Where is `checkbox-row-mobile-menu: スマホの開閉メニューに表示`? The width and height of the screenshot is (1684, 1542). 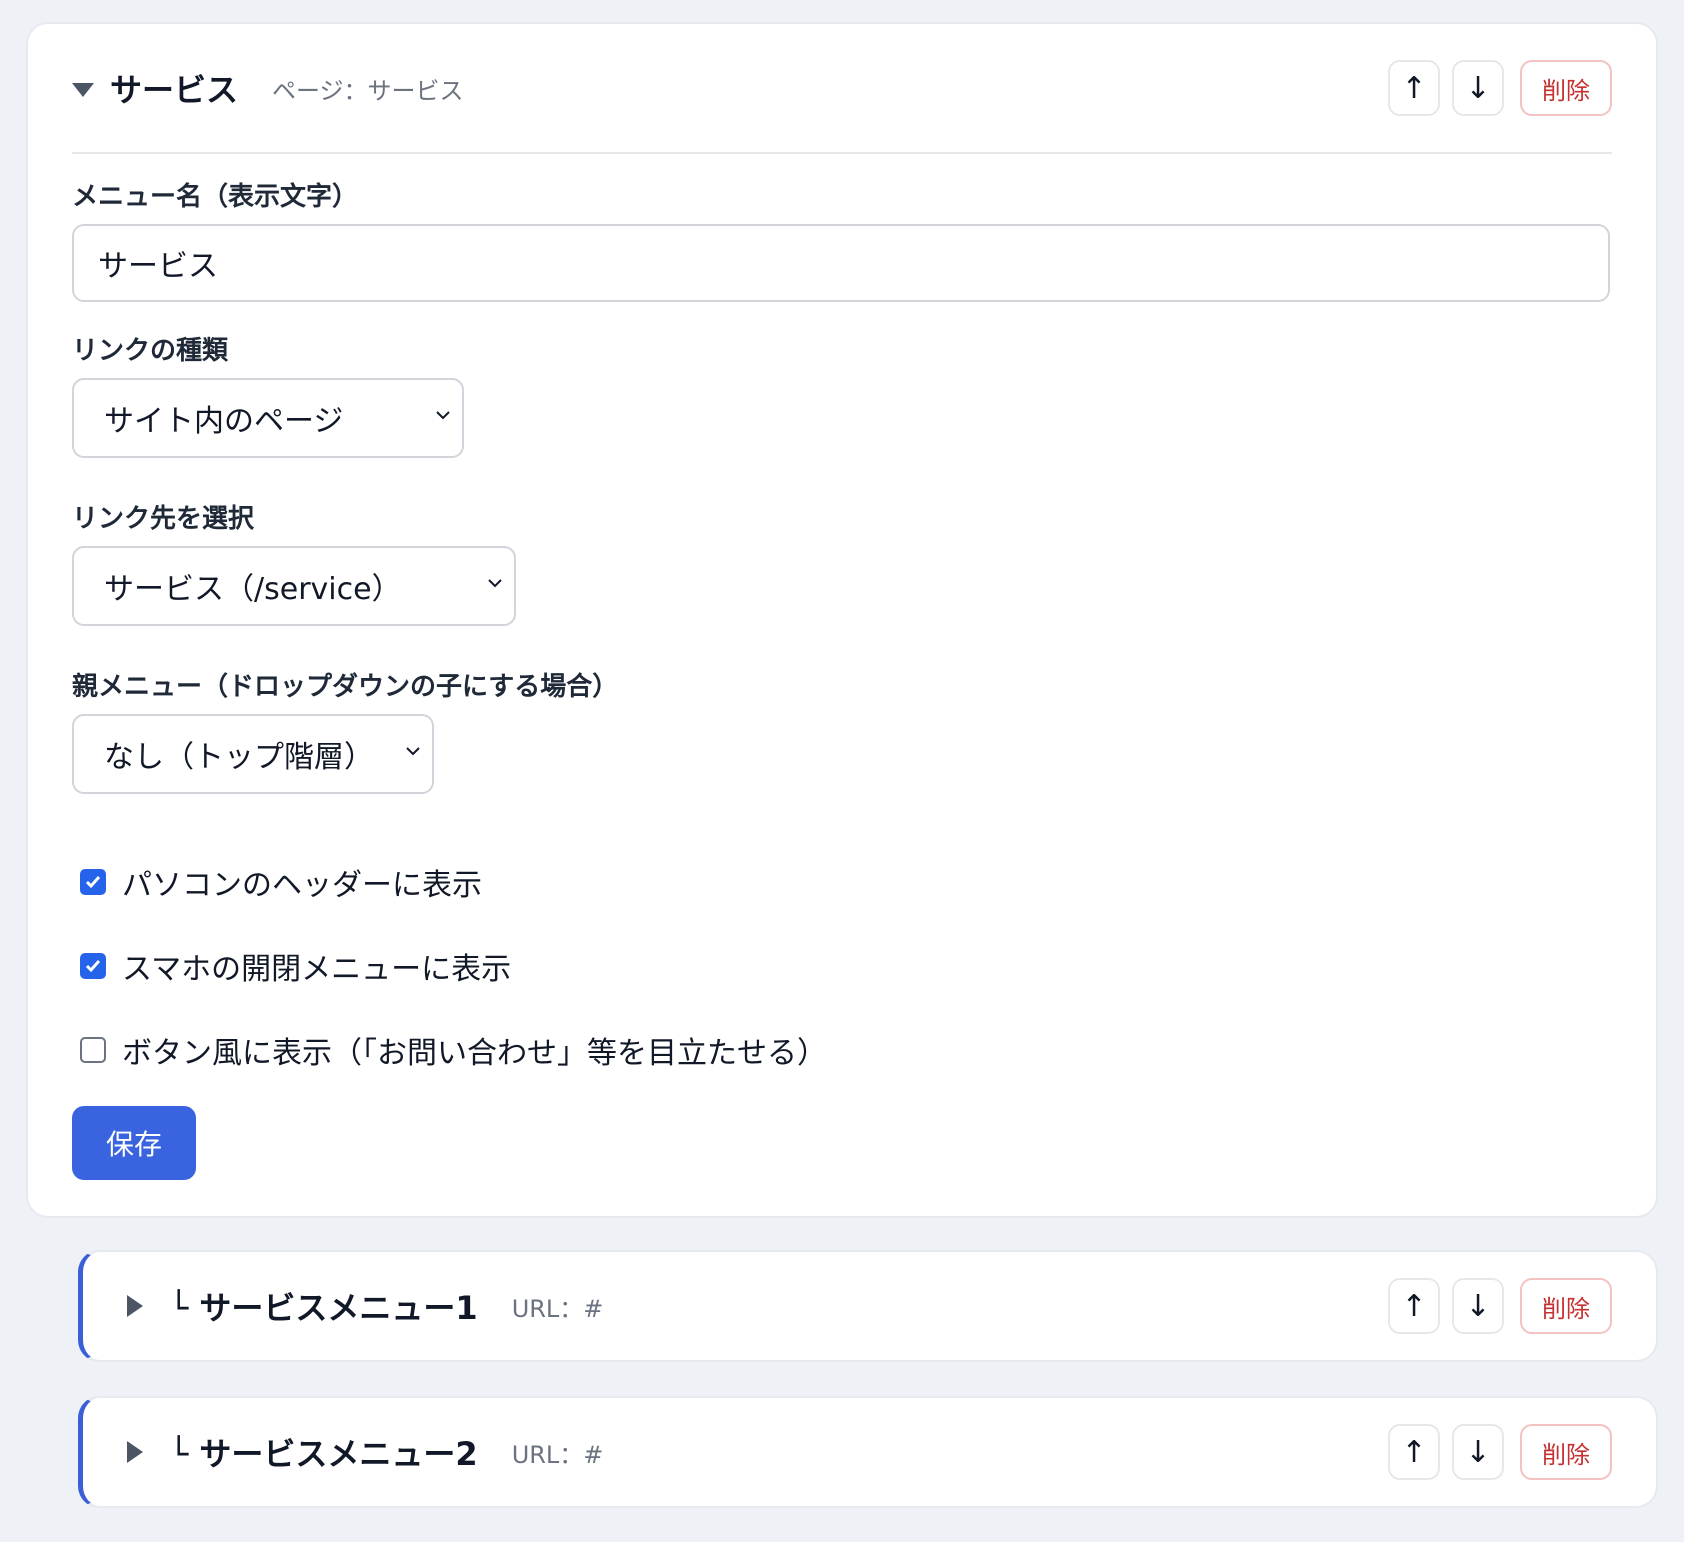 checkbox-row-mobile-menu: スマホの開閉メニューに表示 is located at coordinates (295, 966).